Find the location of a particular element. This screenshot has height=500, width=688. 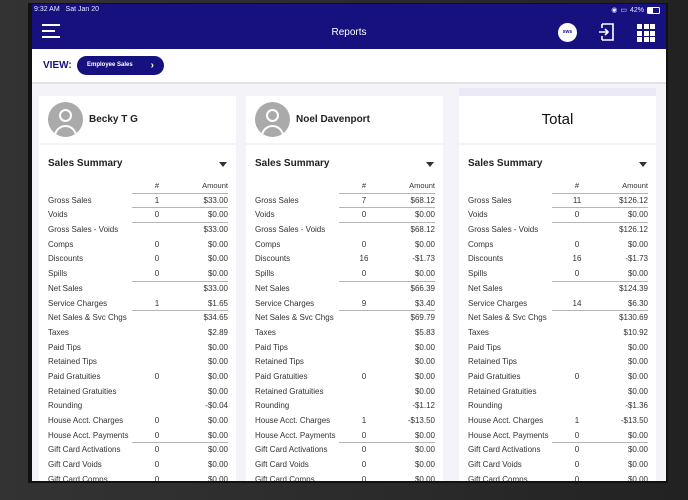

status-icons: ◉ ▭ 42% is located at coordinates (635, 10).